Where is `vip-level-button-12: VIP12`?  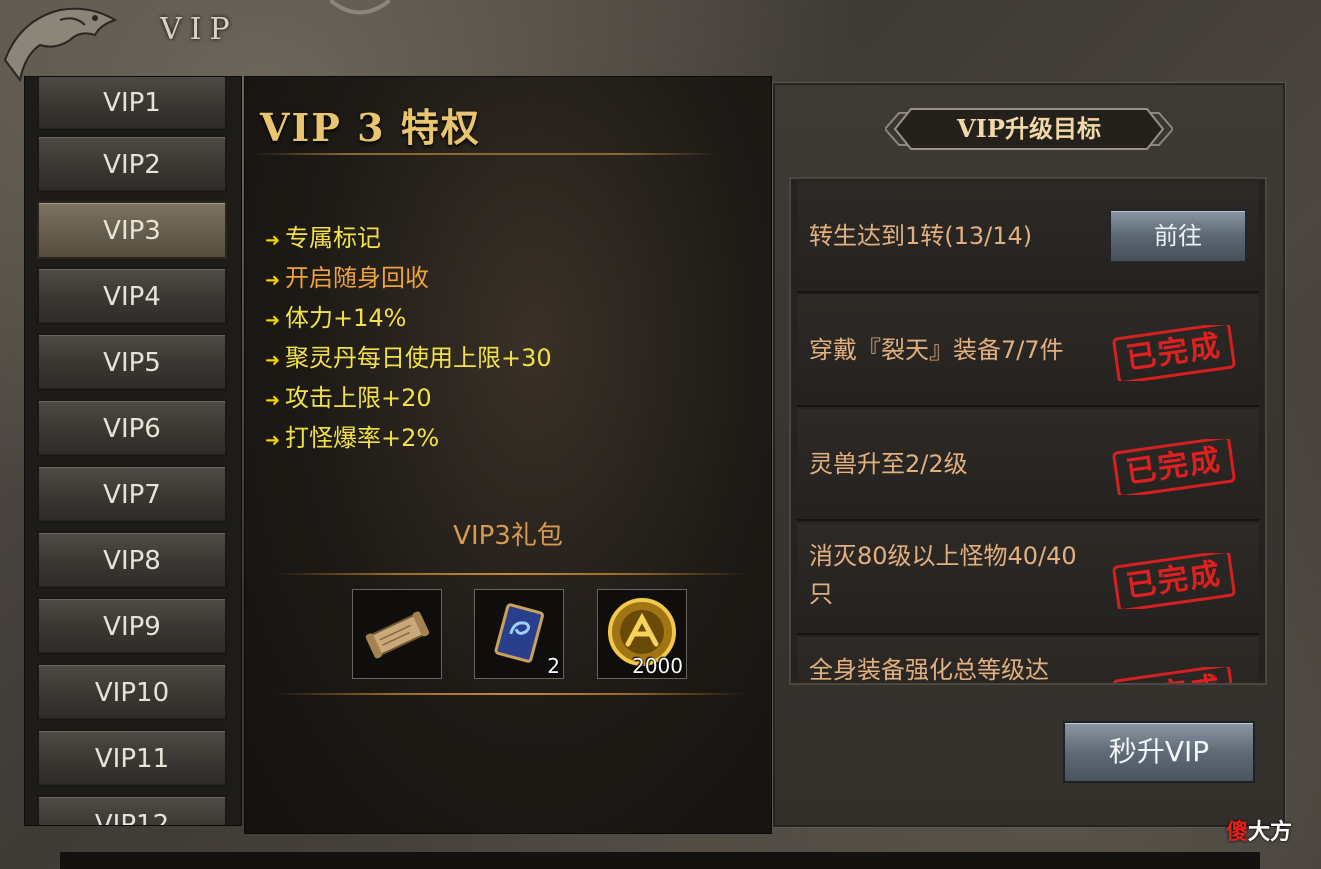 vip-level-button-12: VIP12 is located at coordinates (132, 810).